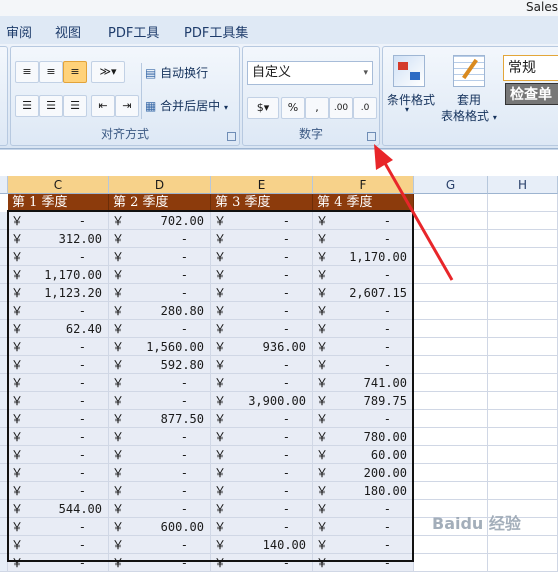  Describe the element at coordinates (383, 157) in the screenshot. I see `arrow-head-icon` at that location.